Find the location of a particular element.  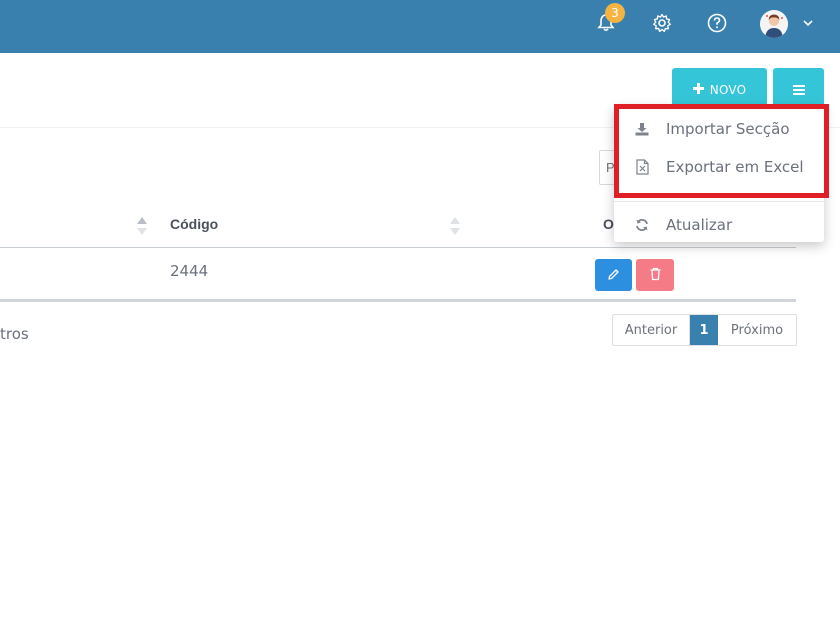

refresh-icon is located at coordinates (642, 225).